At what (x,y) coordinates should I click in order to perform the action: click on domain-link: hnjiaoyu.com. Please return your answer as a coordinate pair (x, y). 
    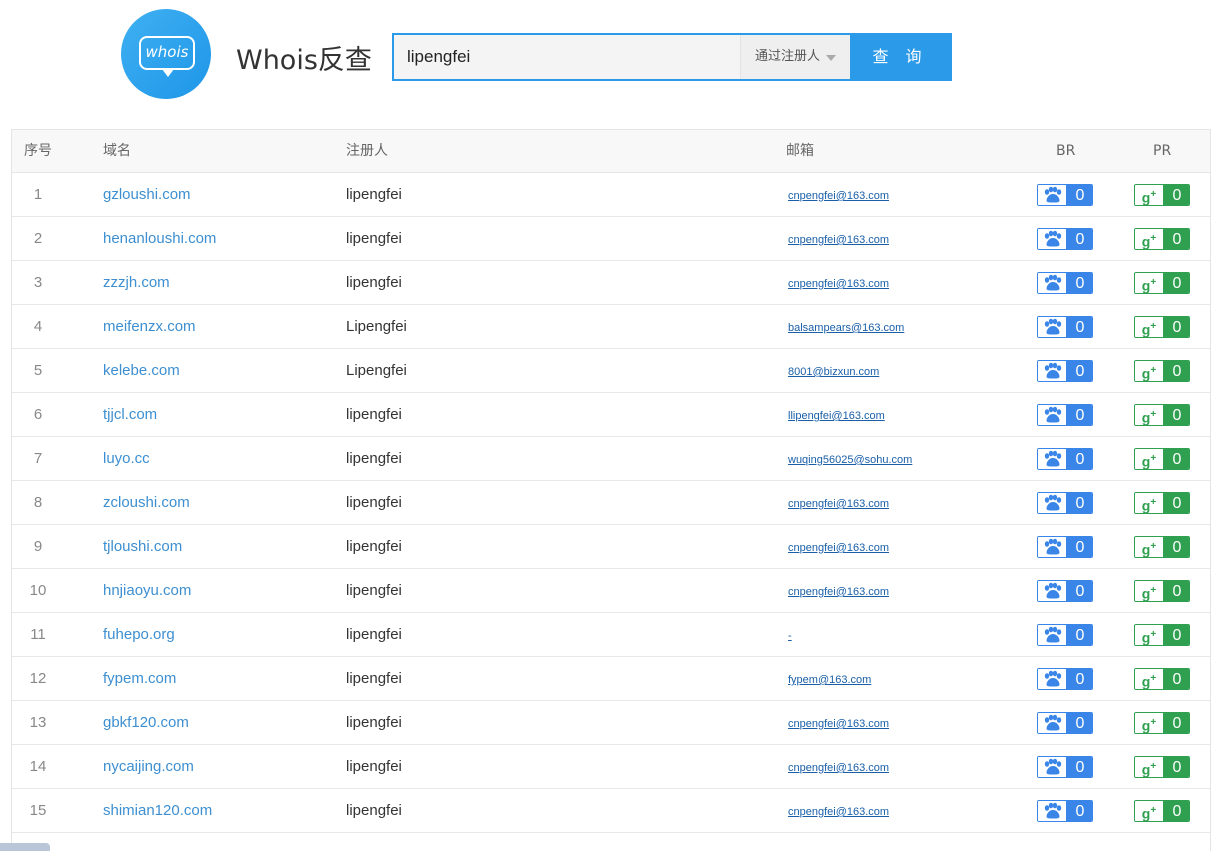
    Looking at the image, I should click on (147, 590).